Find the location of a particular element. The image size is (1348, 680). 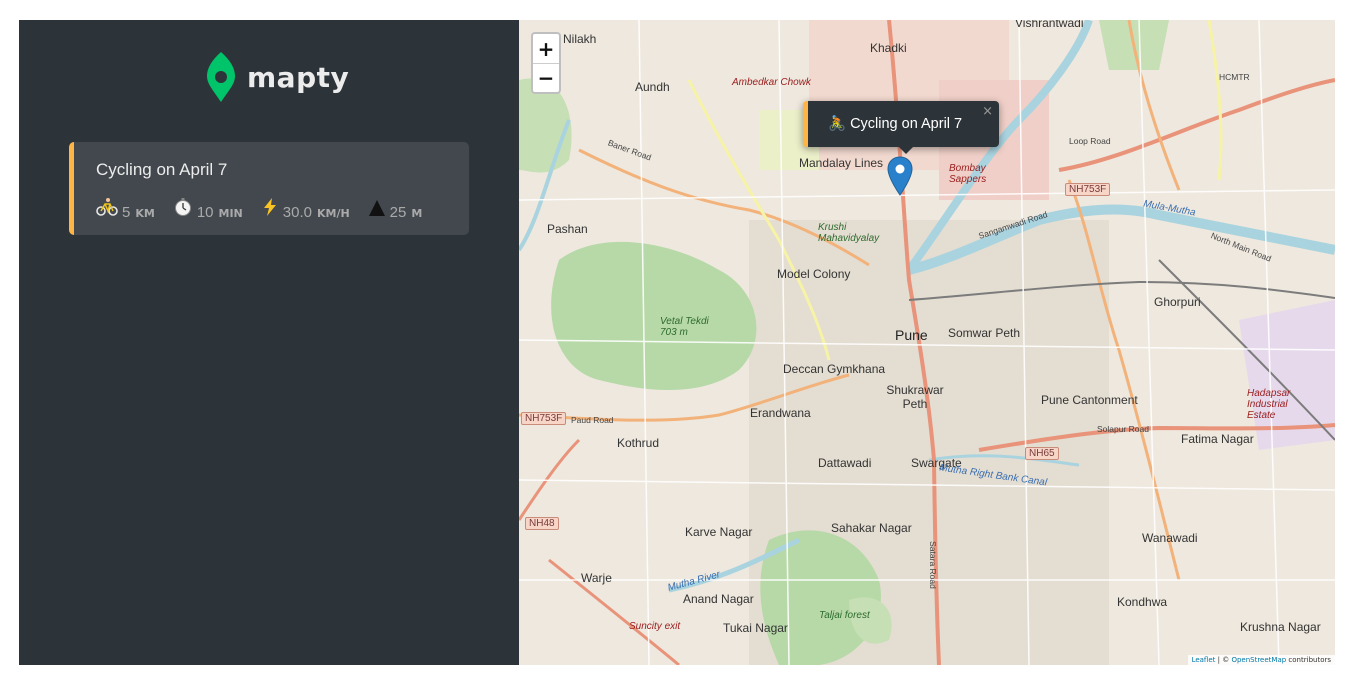

close-icon: × is located at coordinates (987, 111).